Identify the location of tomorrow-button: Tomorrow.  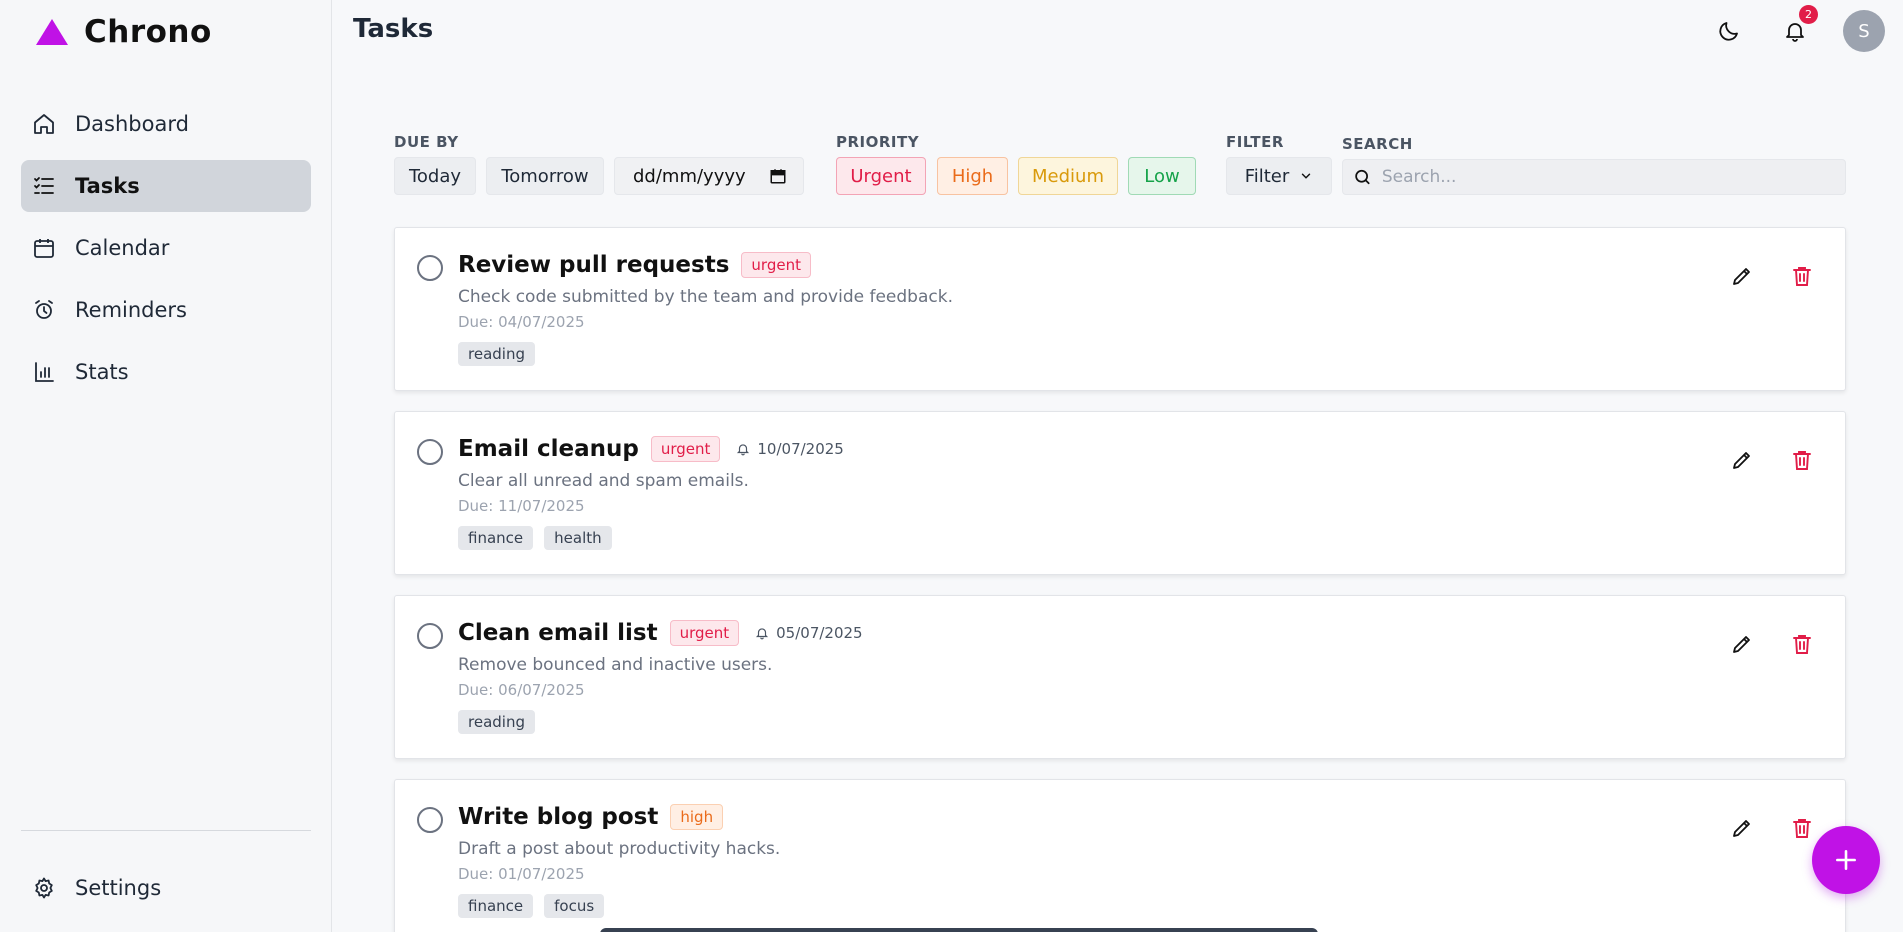
(545, 176).